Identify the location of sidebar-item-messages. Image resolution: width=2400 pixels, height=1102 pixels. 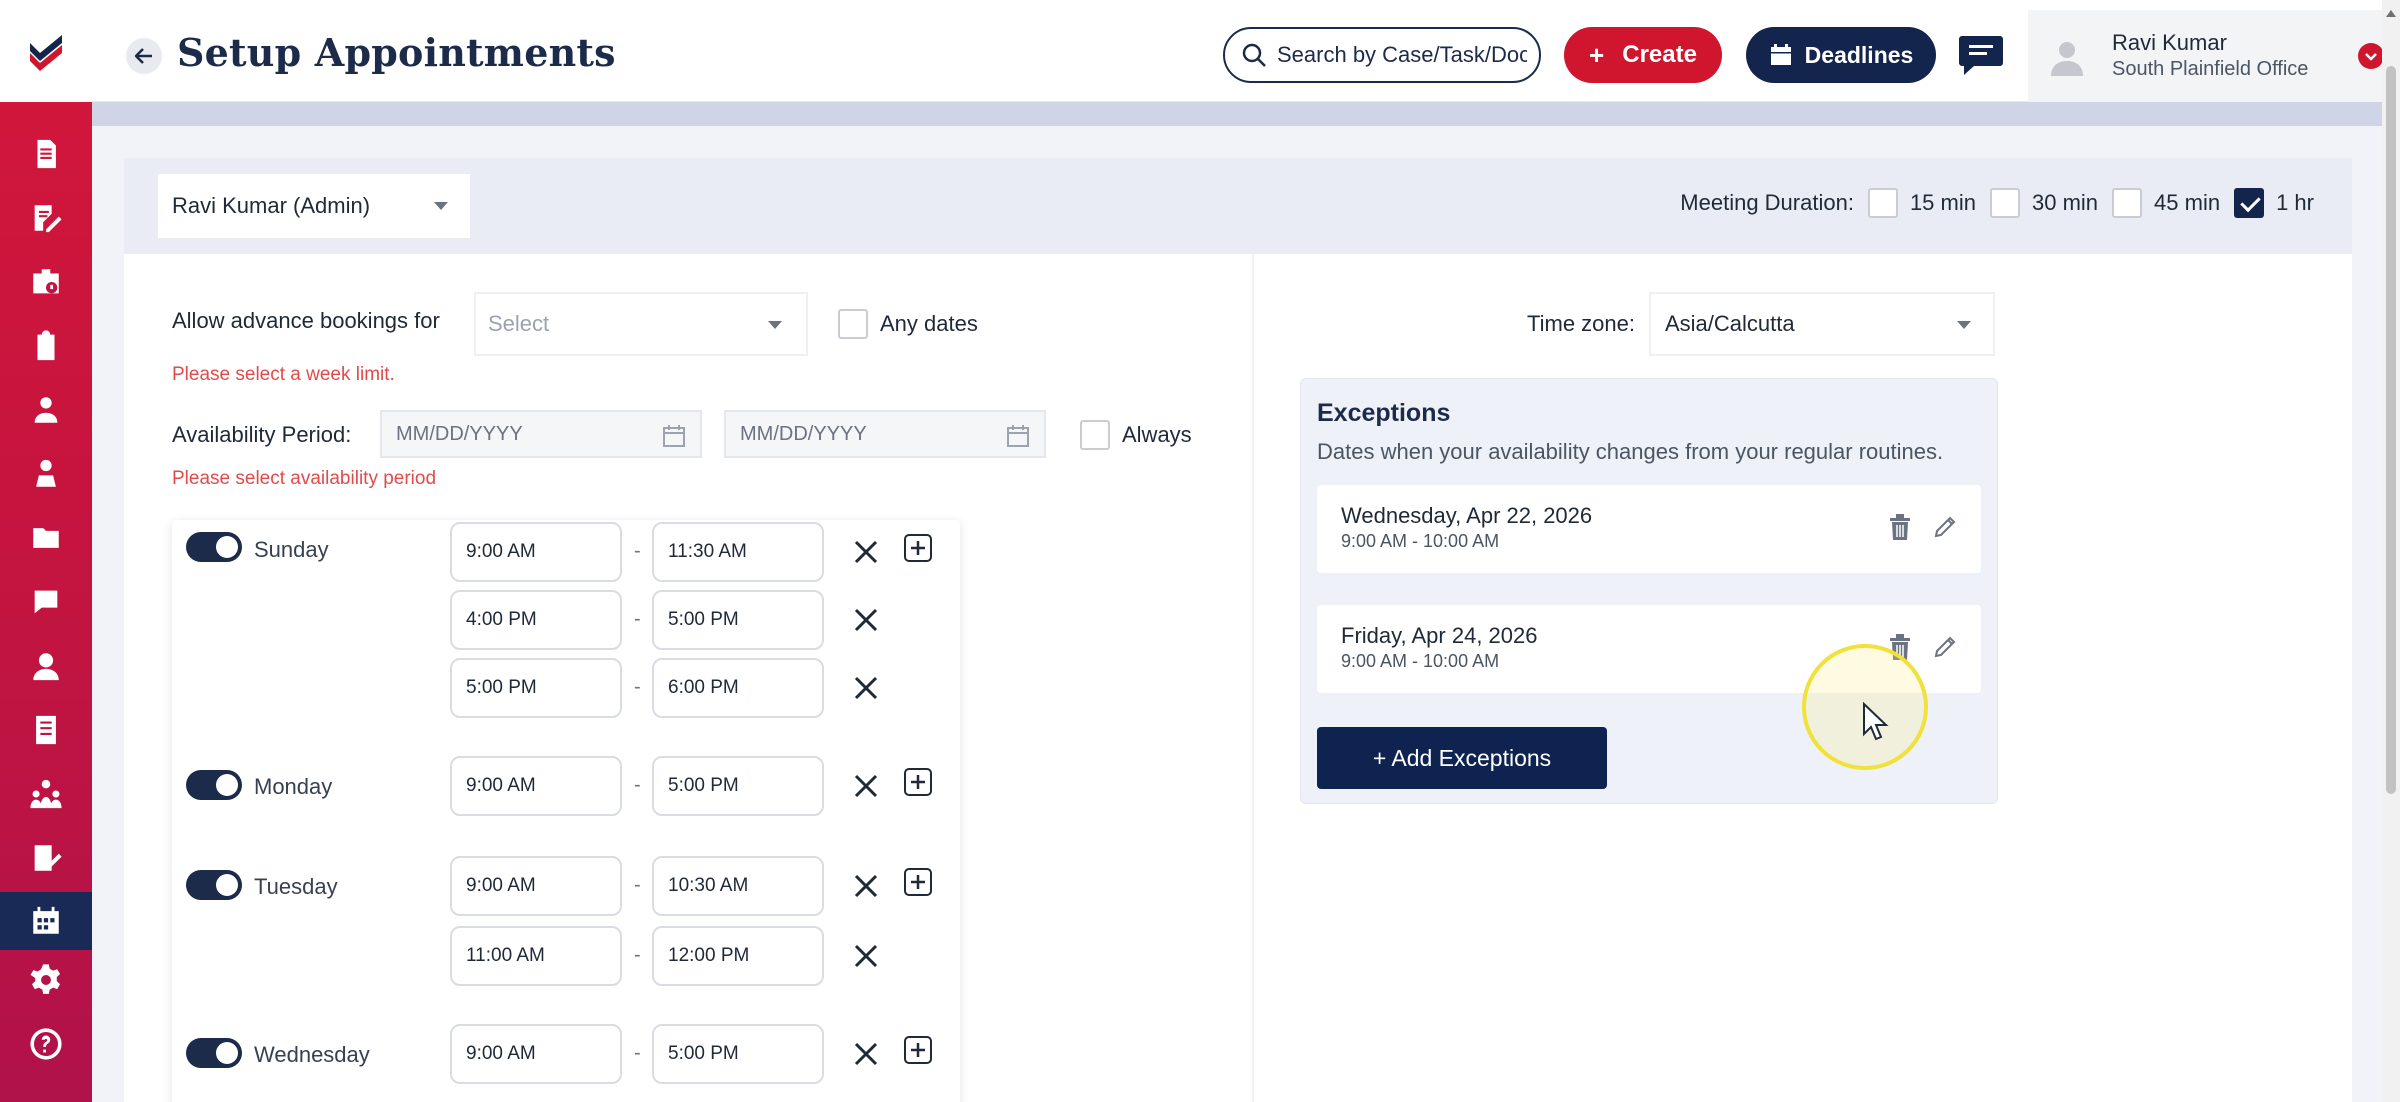
(46, 602).